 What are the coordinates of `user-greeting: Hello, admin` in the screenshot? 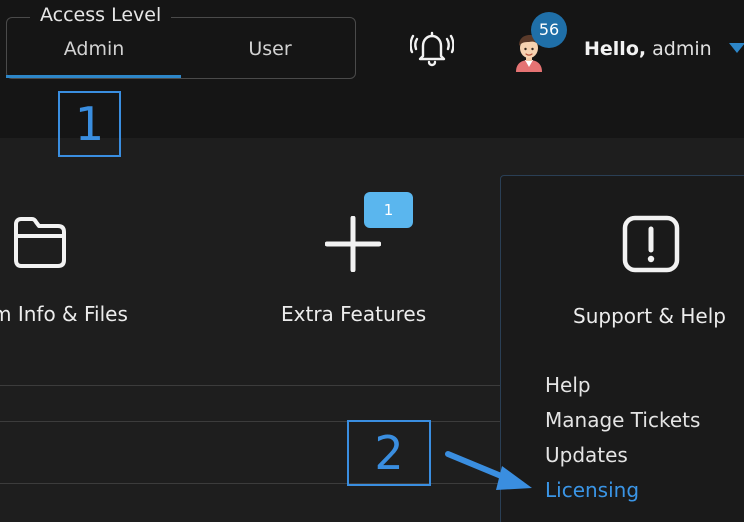 It's located at (648, 49).